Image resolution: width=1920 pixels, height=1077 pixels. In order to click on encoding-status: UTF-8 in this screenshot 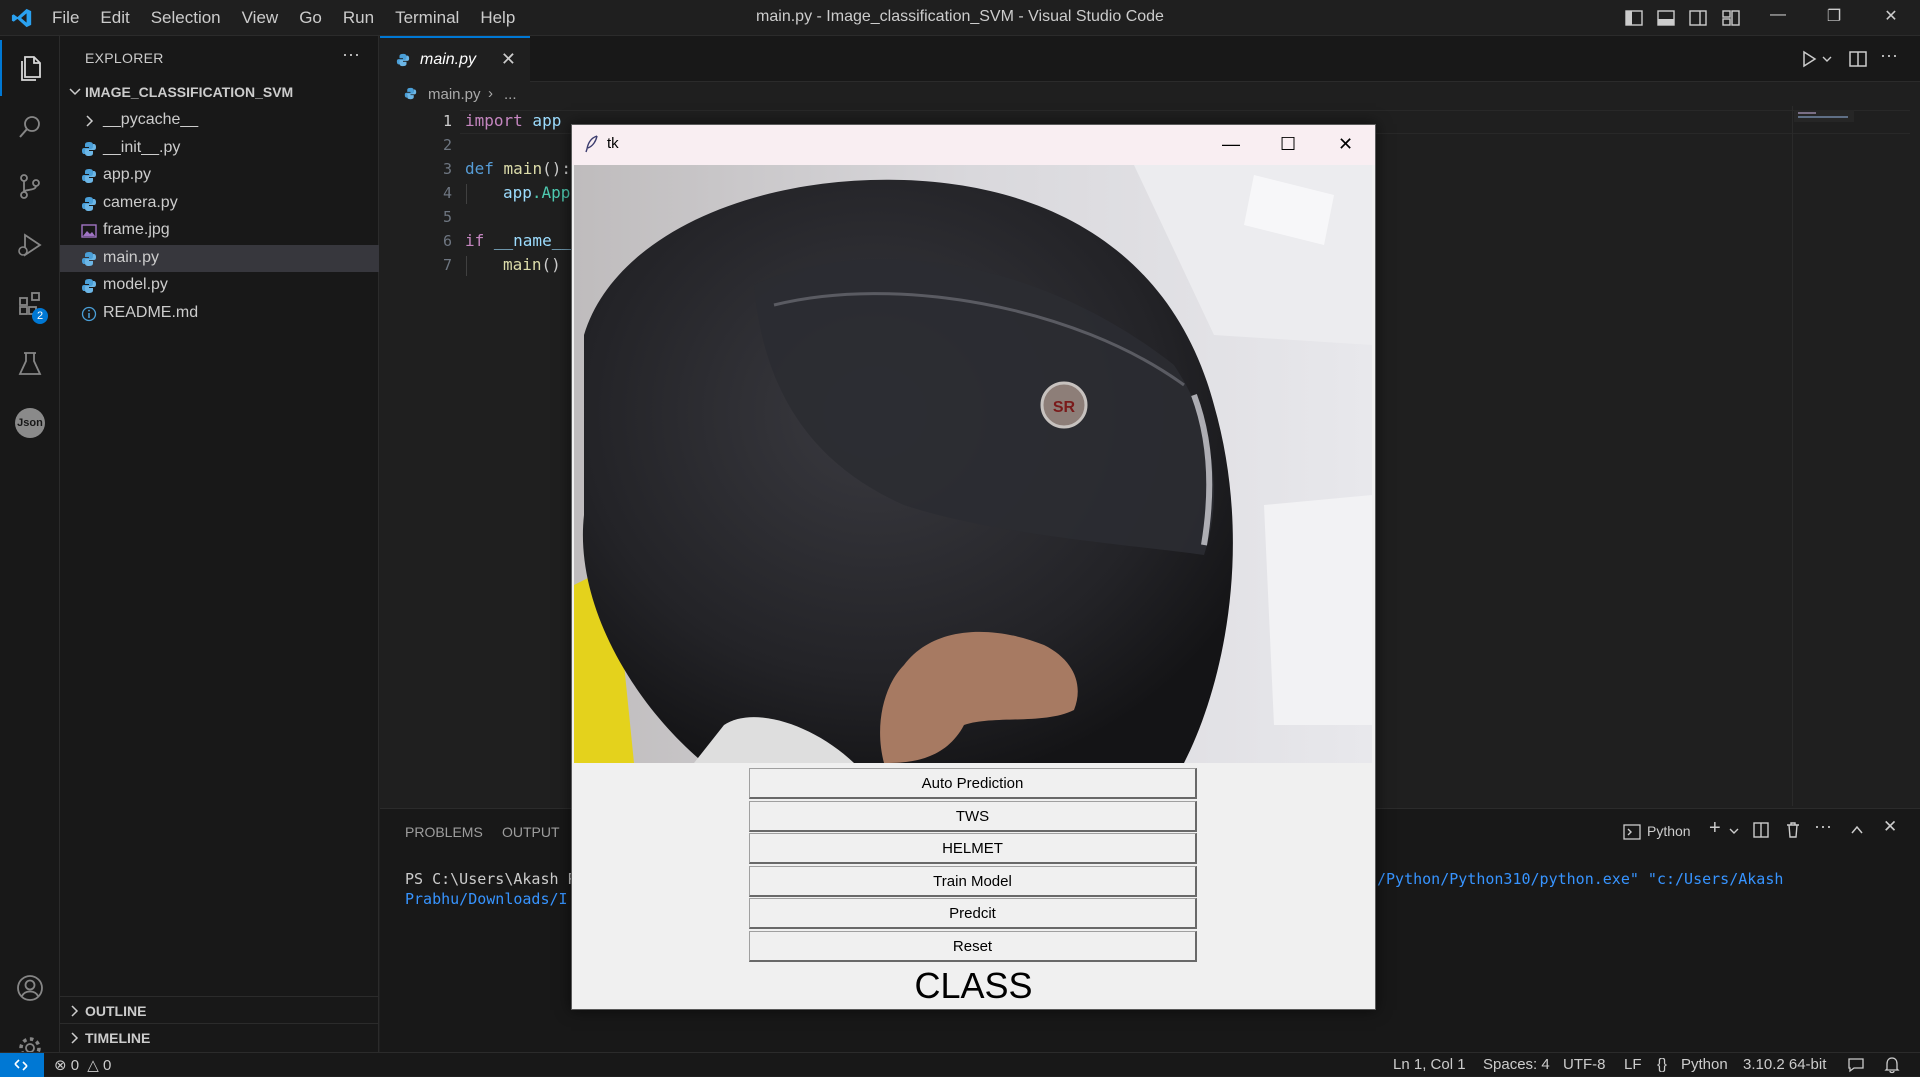, I will do `click(1584, 1064)`.